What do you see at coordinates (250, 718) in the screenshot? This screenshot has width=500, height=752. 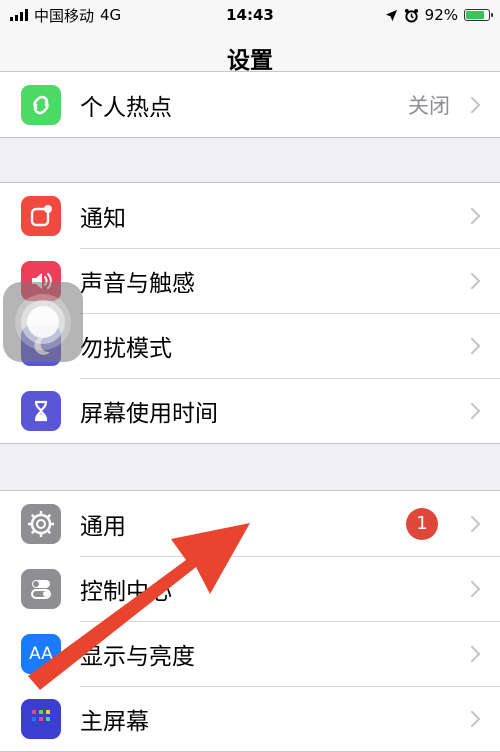 I see `settings-row-home-screen: 主屏幕` at bounding box center [250, 718].